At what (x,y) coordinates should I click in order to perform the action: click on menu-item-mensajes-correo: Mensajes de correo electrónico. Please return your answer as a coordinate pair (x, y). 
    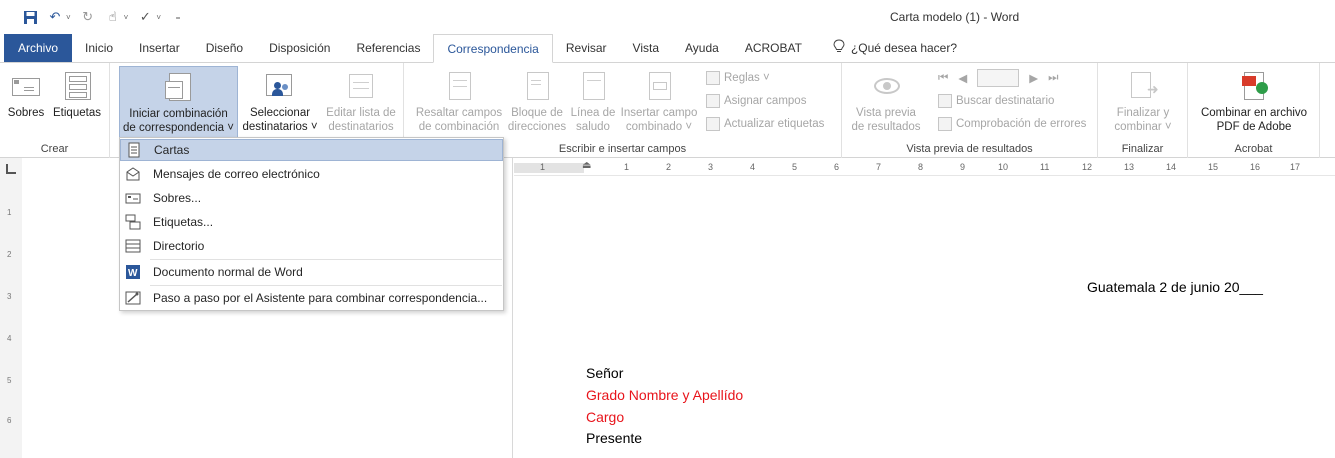
    Looking at the image, I should click on (311, 174).